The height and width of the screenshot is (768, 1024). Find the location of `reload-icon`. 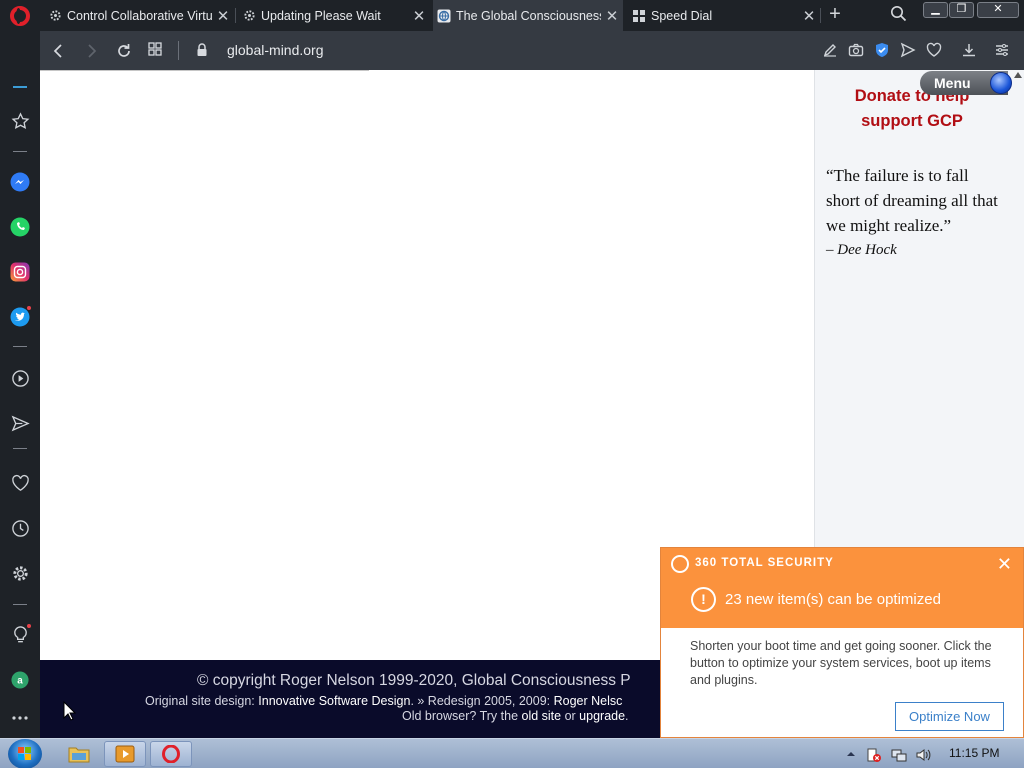

reload-icon is located at coordinates (124, 51).